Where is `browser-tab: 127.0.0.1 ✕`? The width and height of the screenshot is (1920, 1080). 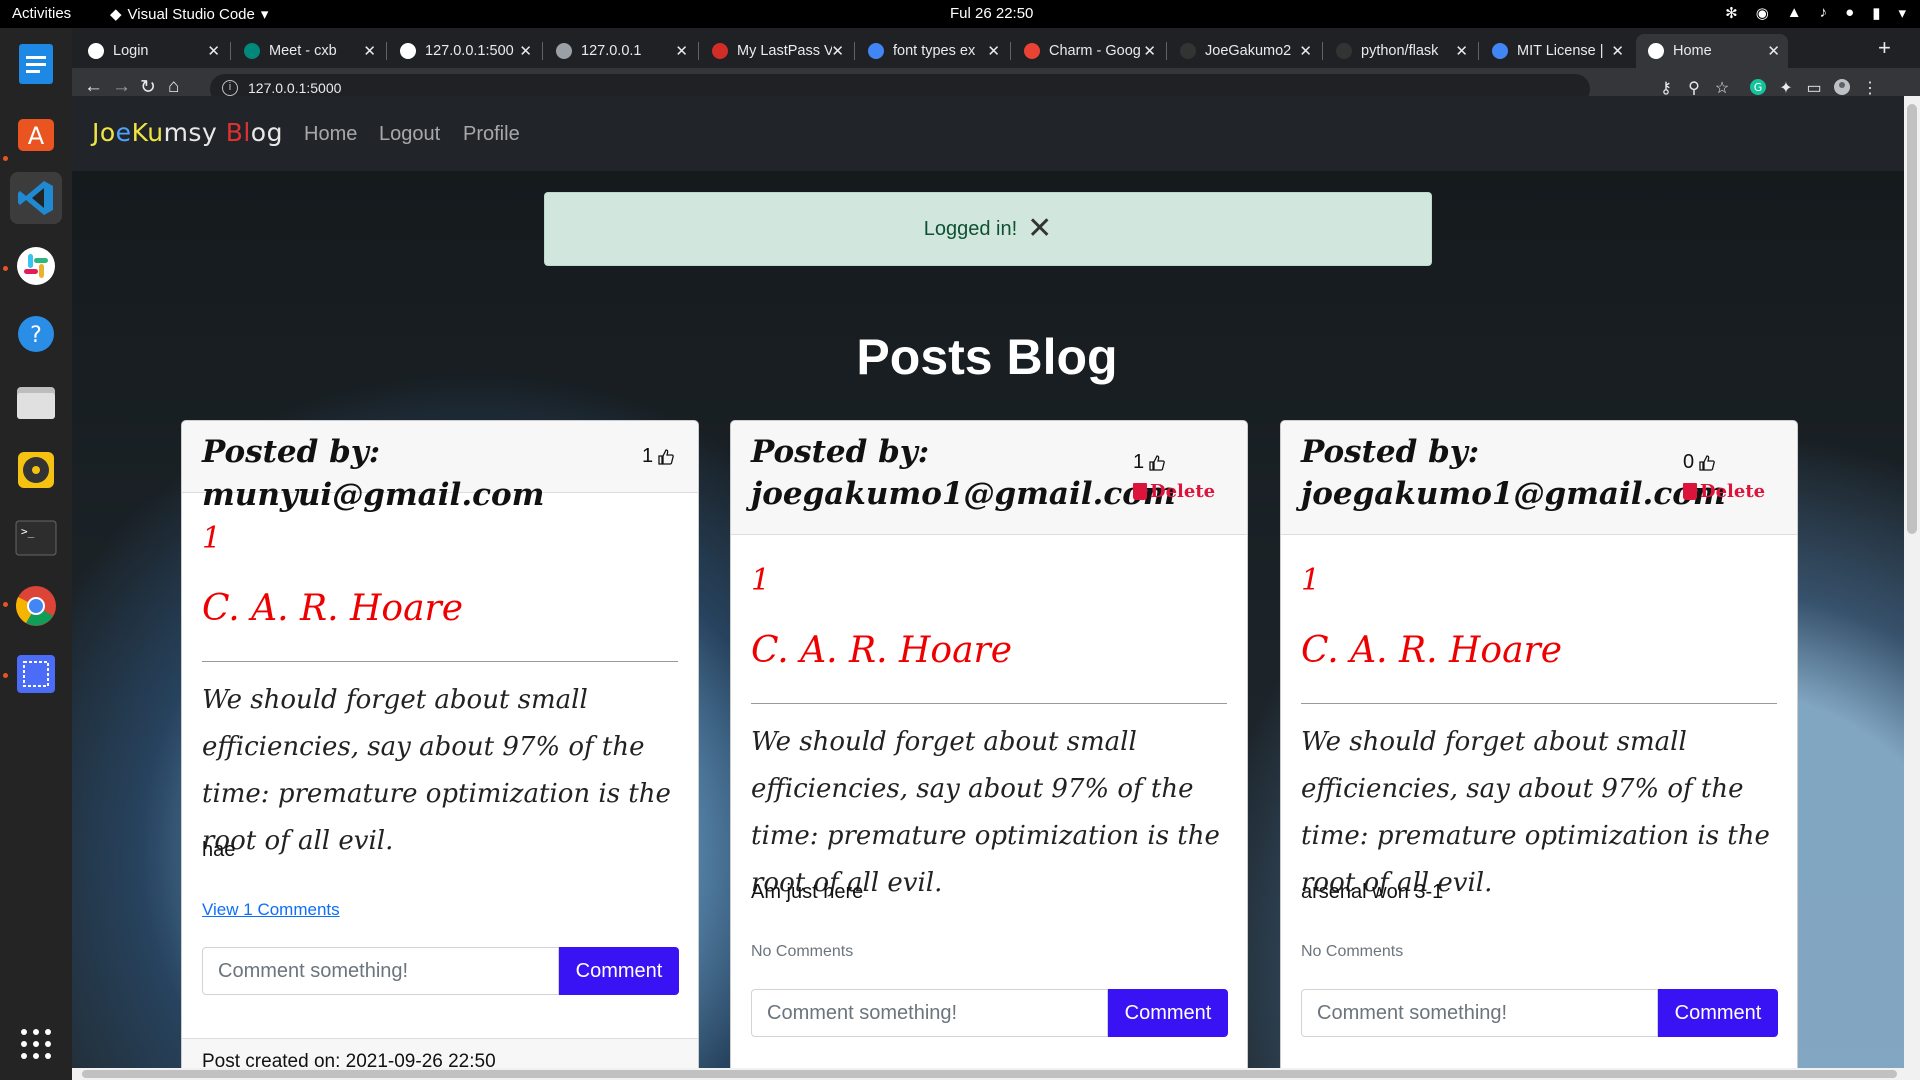 browser-tab: 127.0.0.1 ✕ is located at coordinates (620, 51).